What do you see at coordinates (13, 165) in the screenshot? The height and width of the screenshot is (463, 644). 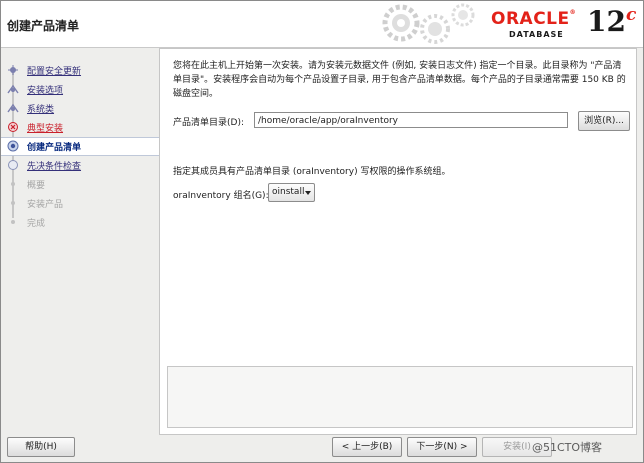 I see `step-next-icon` at bounding box center [13, 165].